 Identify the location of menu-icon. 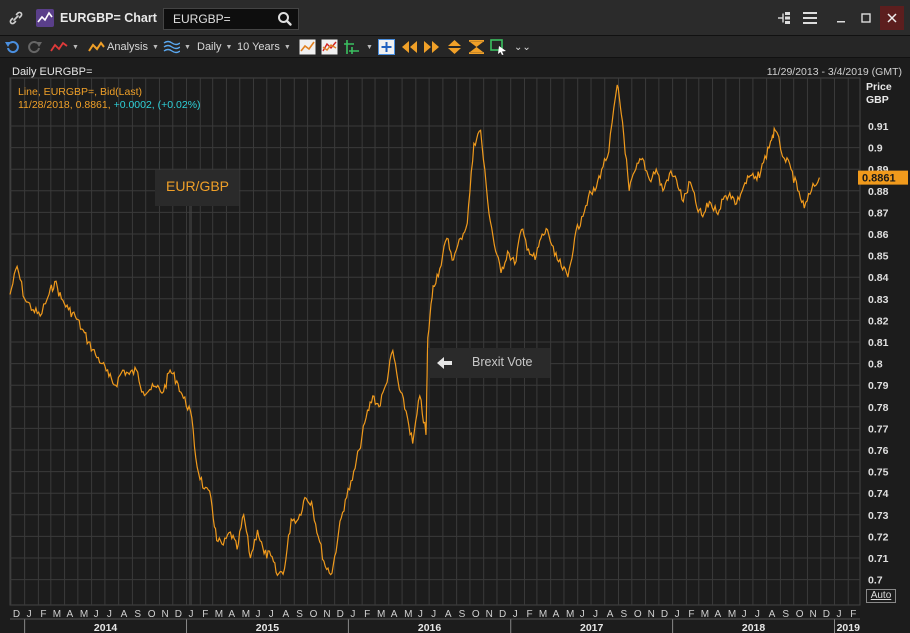
(810, 18).